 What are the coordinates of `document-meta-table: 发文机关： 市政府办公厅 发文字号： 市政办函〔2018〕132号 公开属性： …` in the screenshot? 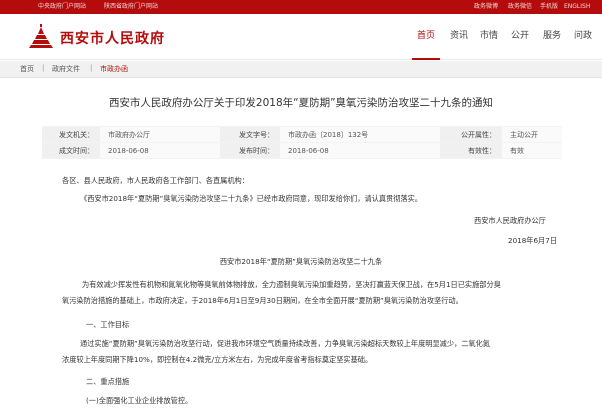 It's located at (302, 142).